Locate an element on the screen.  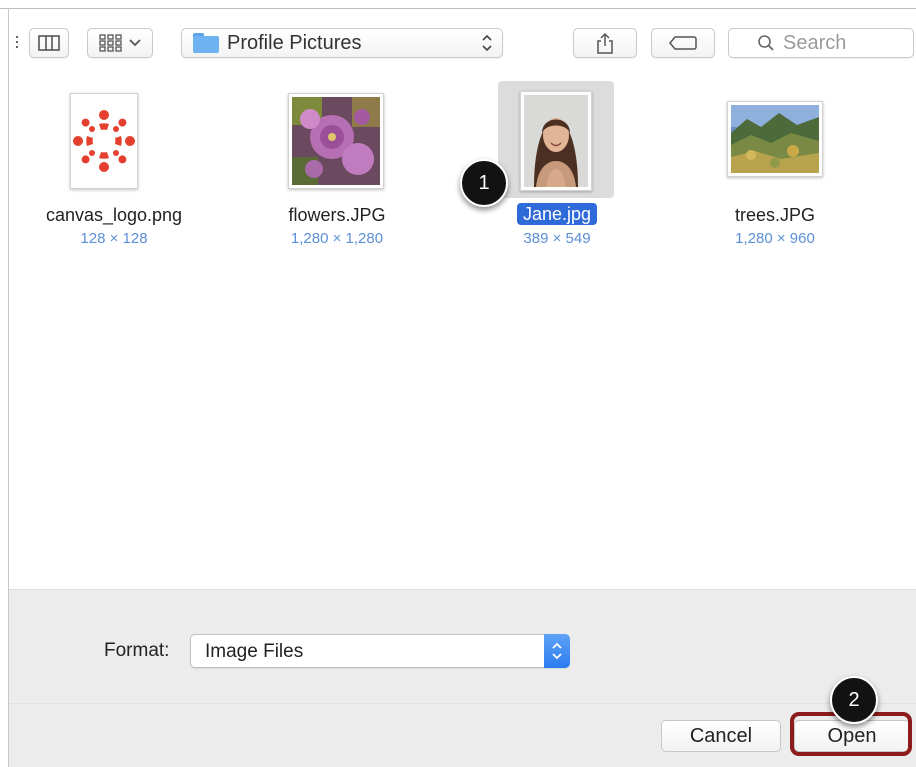
file-item-flowers: flowers.JPG 1,280 × 1,280 is located at coordinates (337, 171).